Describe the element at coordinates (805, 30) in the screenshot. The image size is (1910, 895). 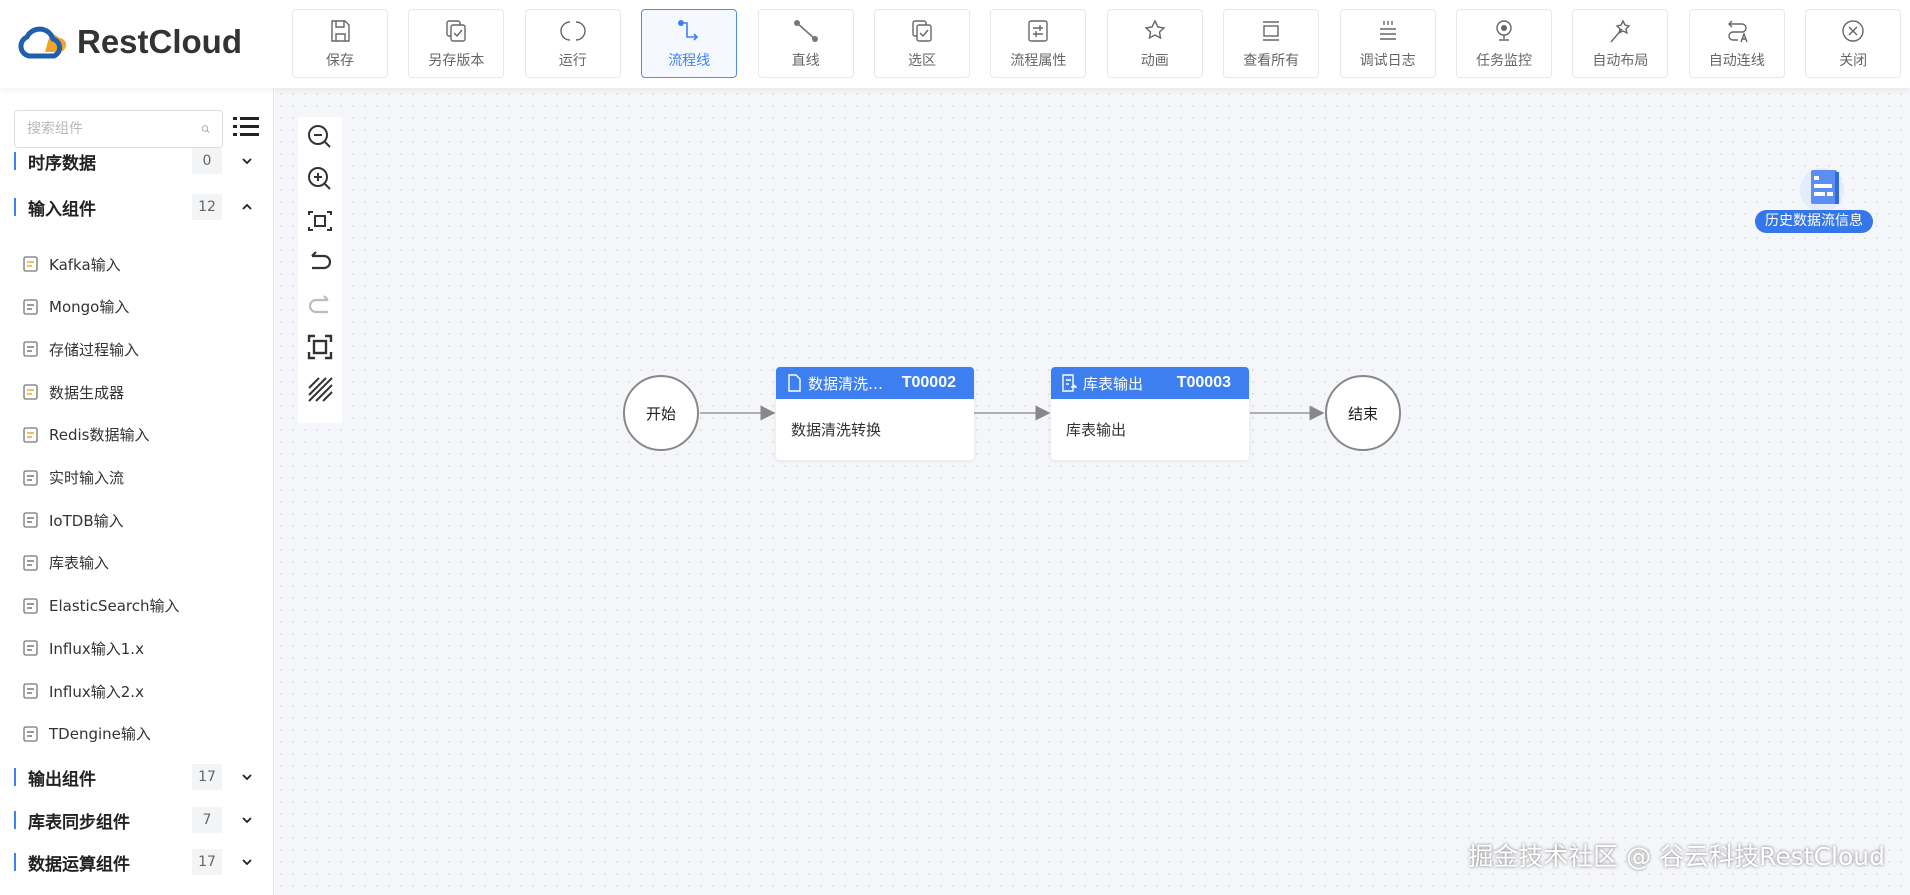
I see `straight-line-icon` at that location.